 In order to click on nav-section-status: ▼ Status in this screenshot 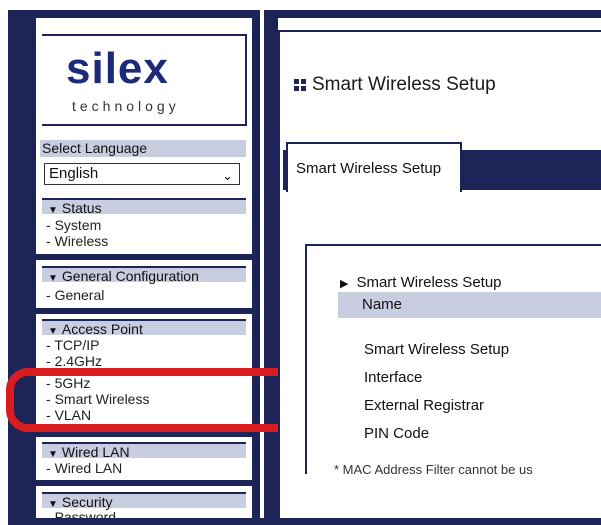, I will do `click(144, 207)`.